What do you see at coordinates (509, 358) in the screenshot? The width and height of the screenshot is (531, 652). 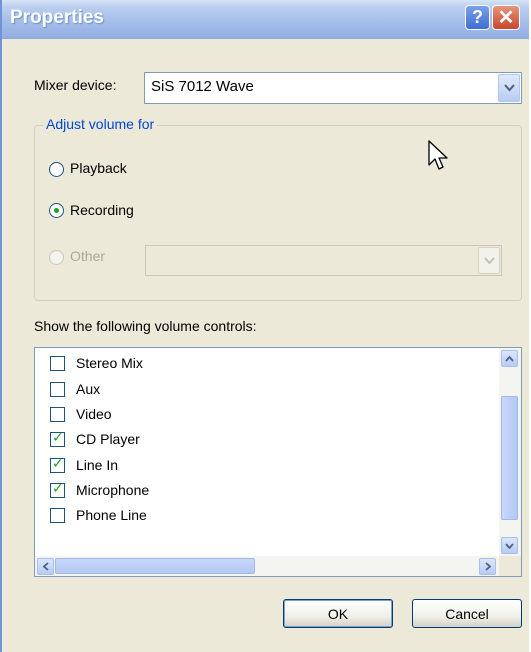 I see `chevron-up-icon` at bounding box center [509, 358].